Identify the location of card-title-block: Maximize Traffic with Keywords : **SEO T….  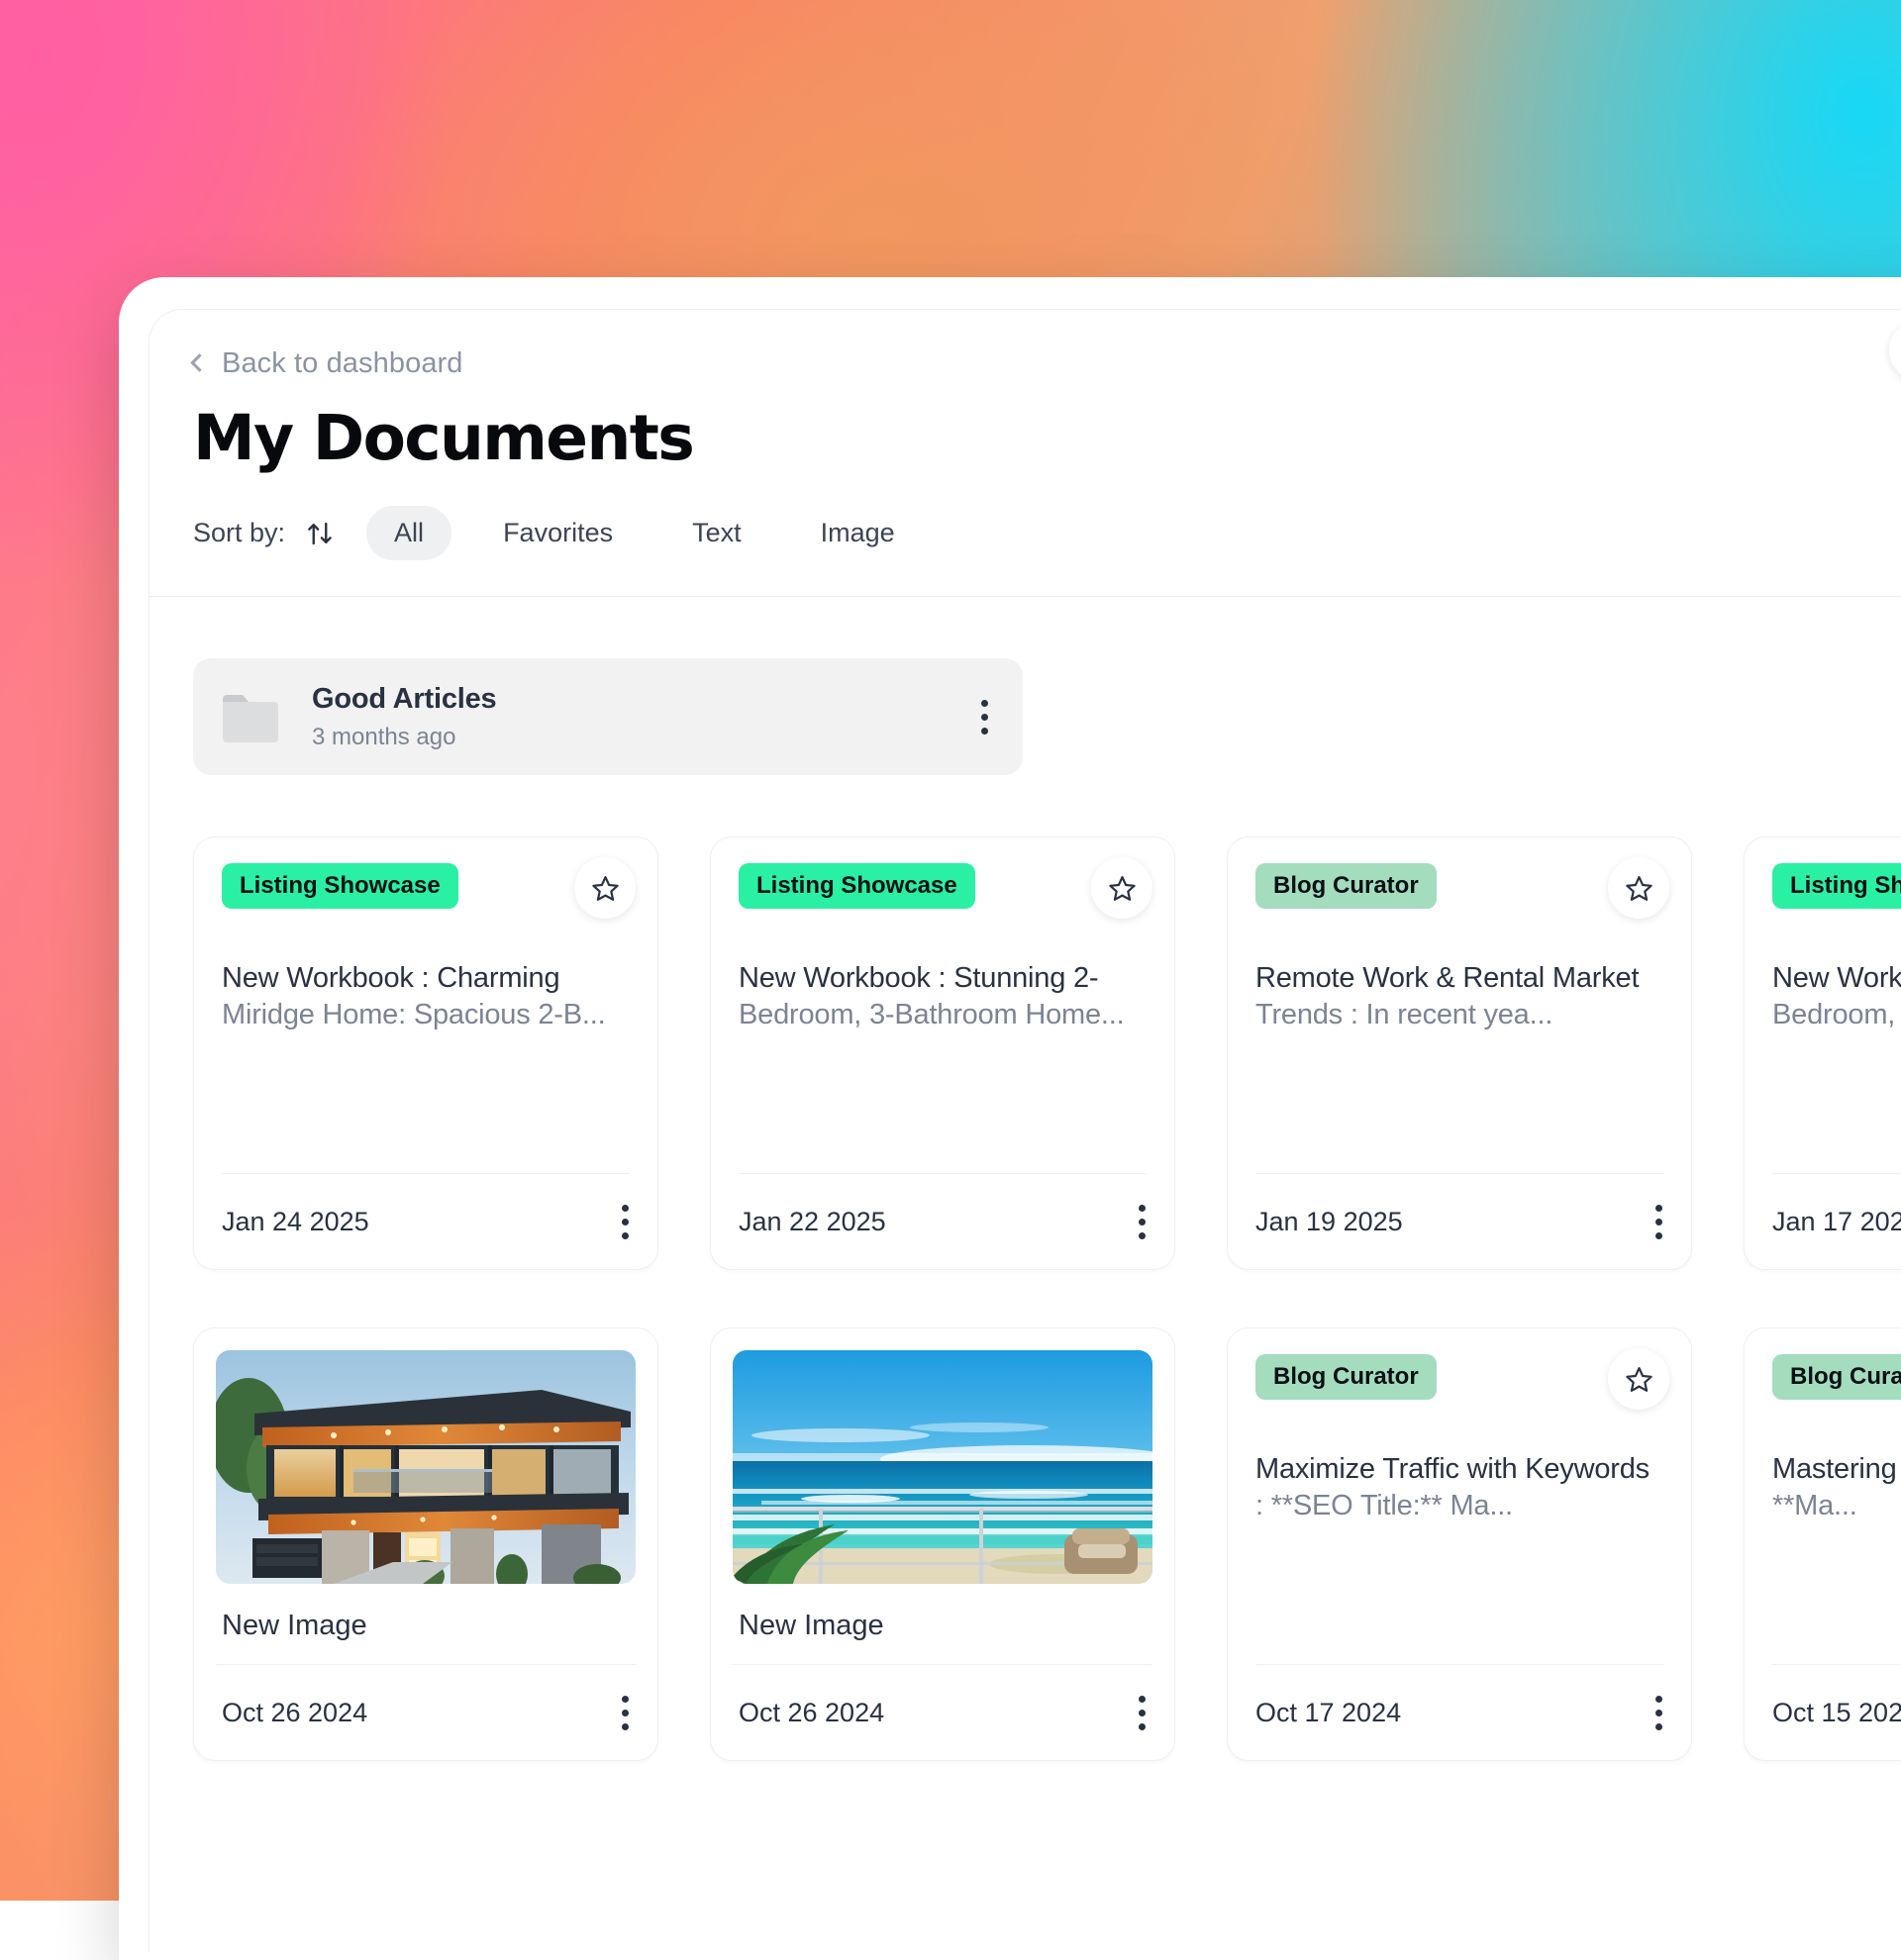
(1459, 1487).